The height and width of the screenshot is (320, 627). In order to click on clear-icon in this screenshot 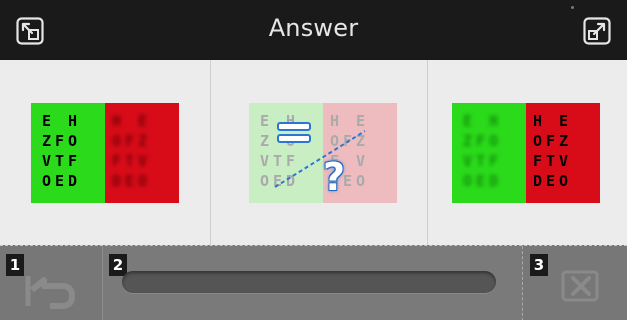, I will do `click(580, 286)`.